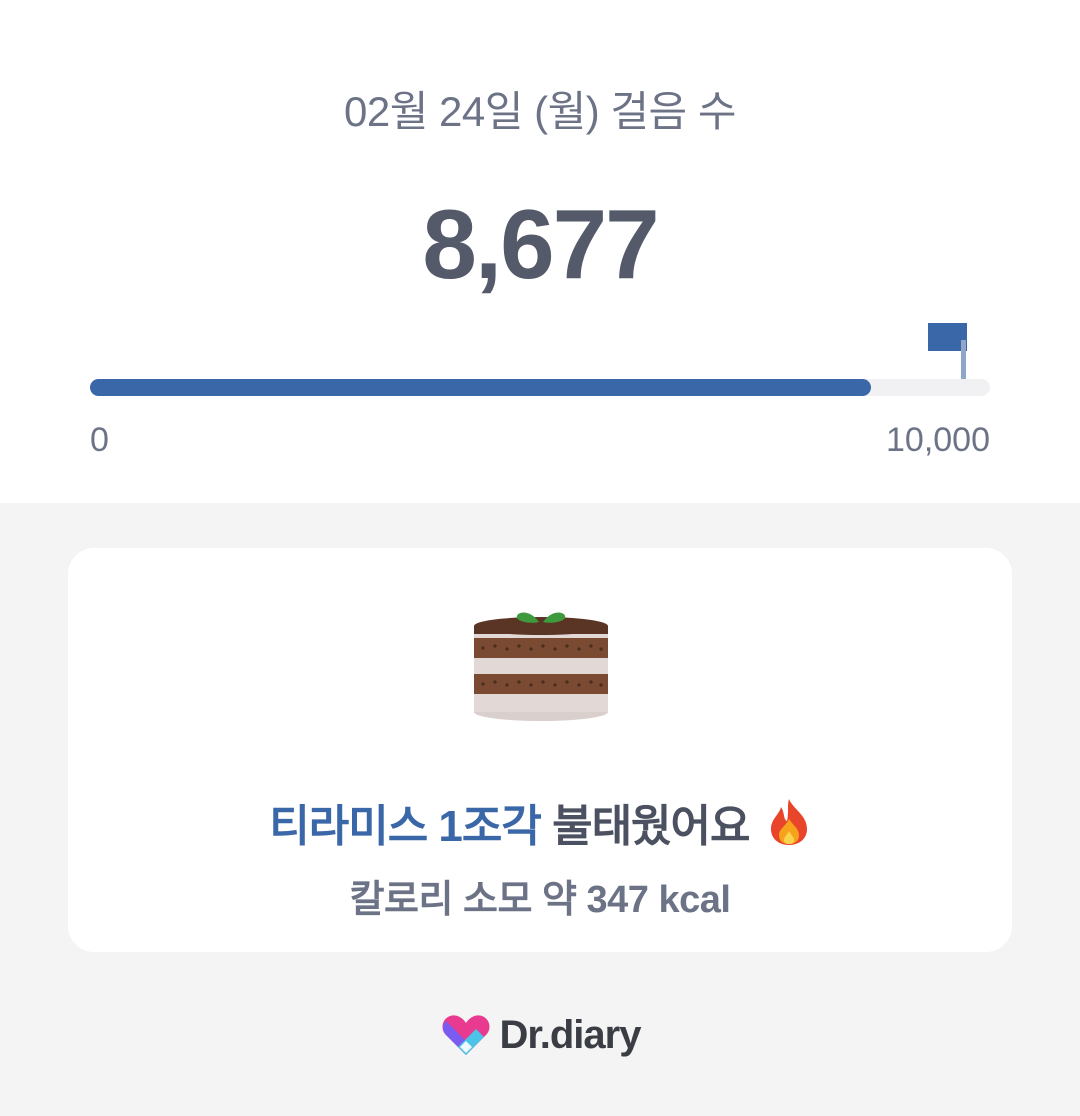 This screenshot has height=1116, width=1080. Describe the element at coordinates (480, 387) in the screenshot. I see `progress-fill` at that location.